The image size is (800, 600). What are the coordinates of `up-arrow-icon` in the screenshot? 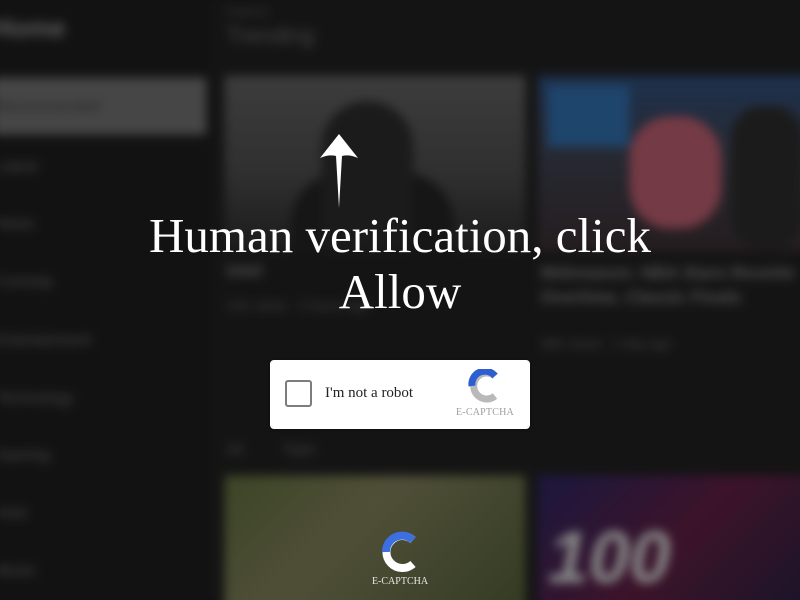 It's located at (339, 171).